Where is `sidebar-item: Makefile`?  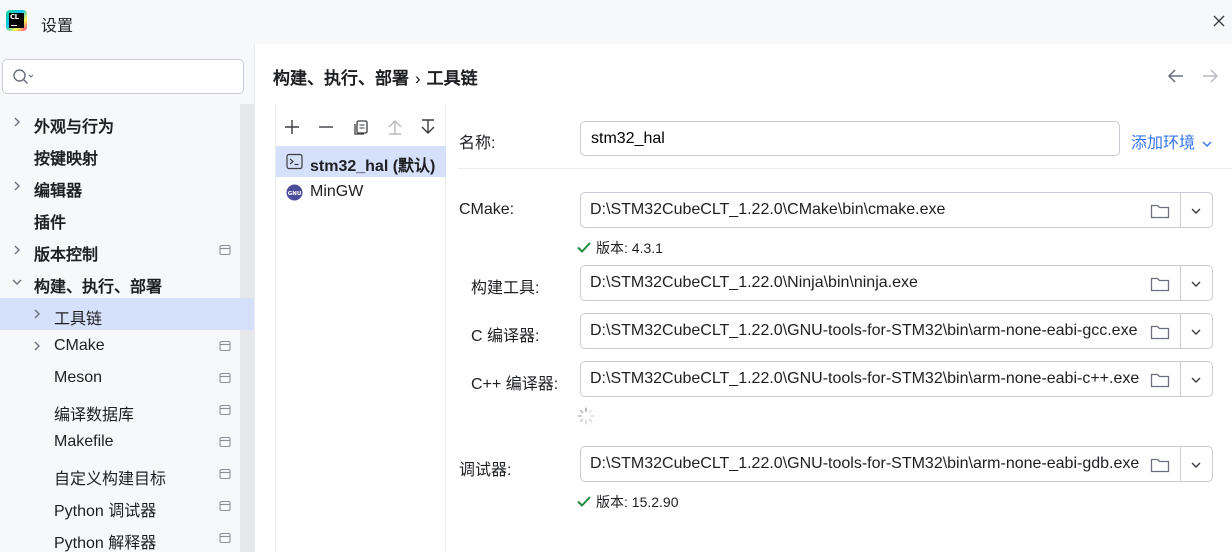 sidebar-item: Makefile is located at coordinates (127, 442).